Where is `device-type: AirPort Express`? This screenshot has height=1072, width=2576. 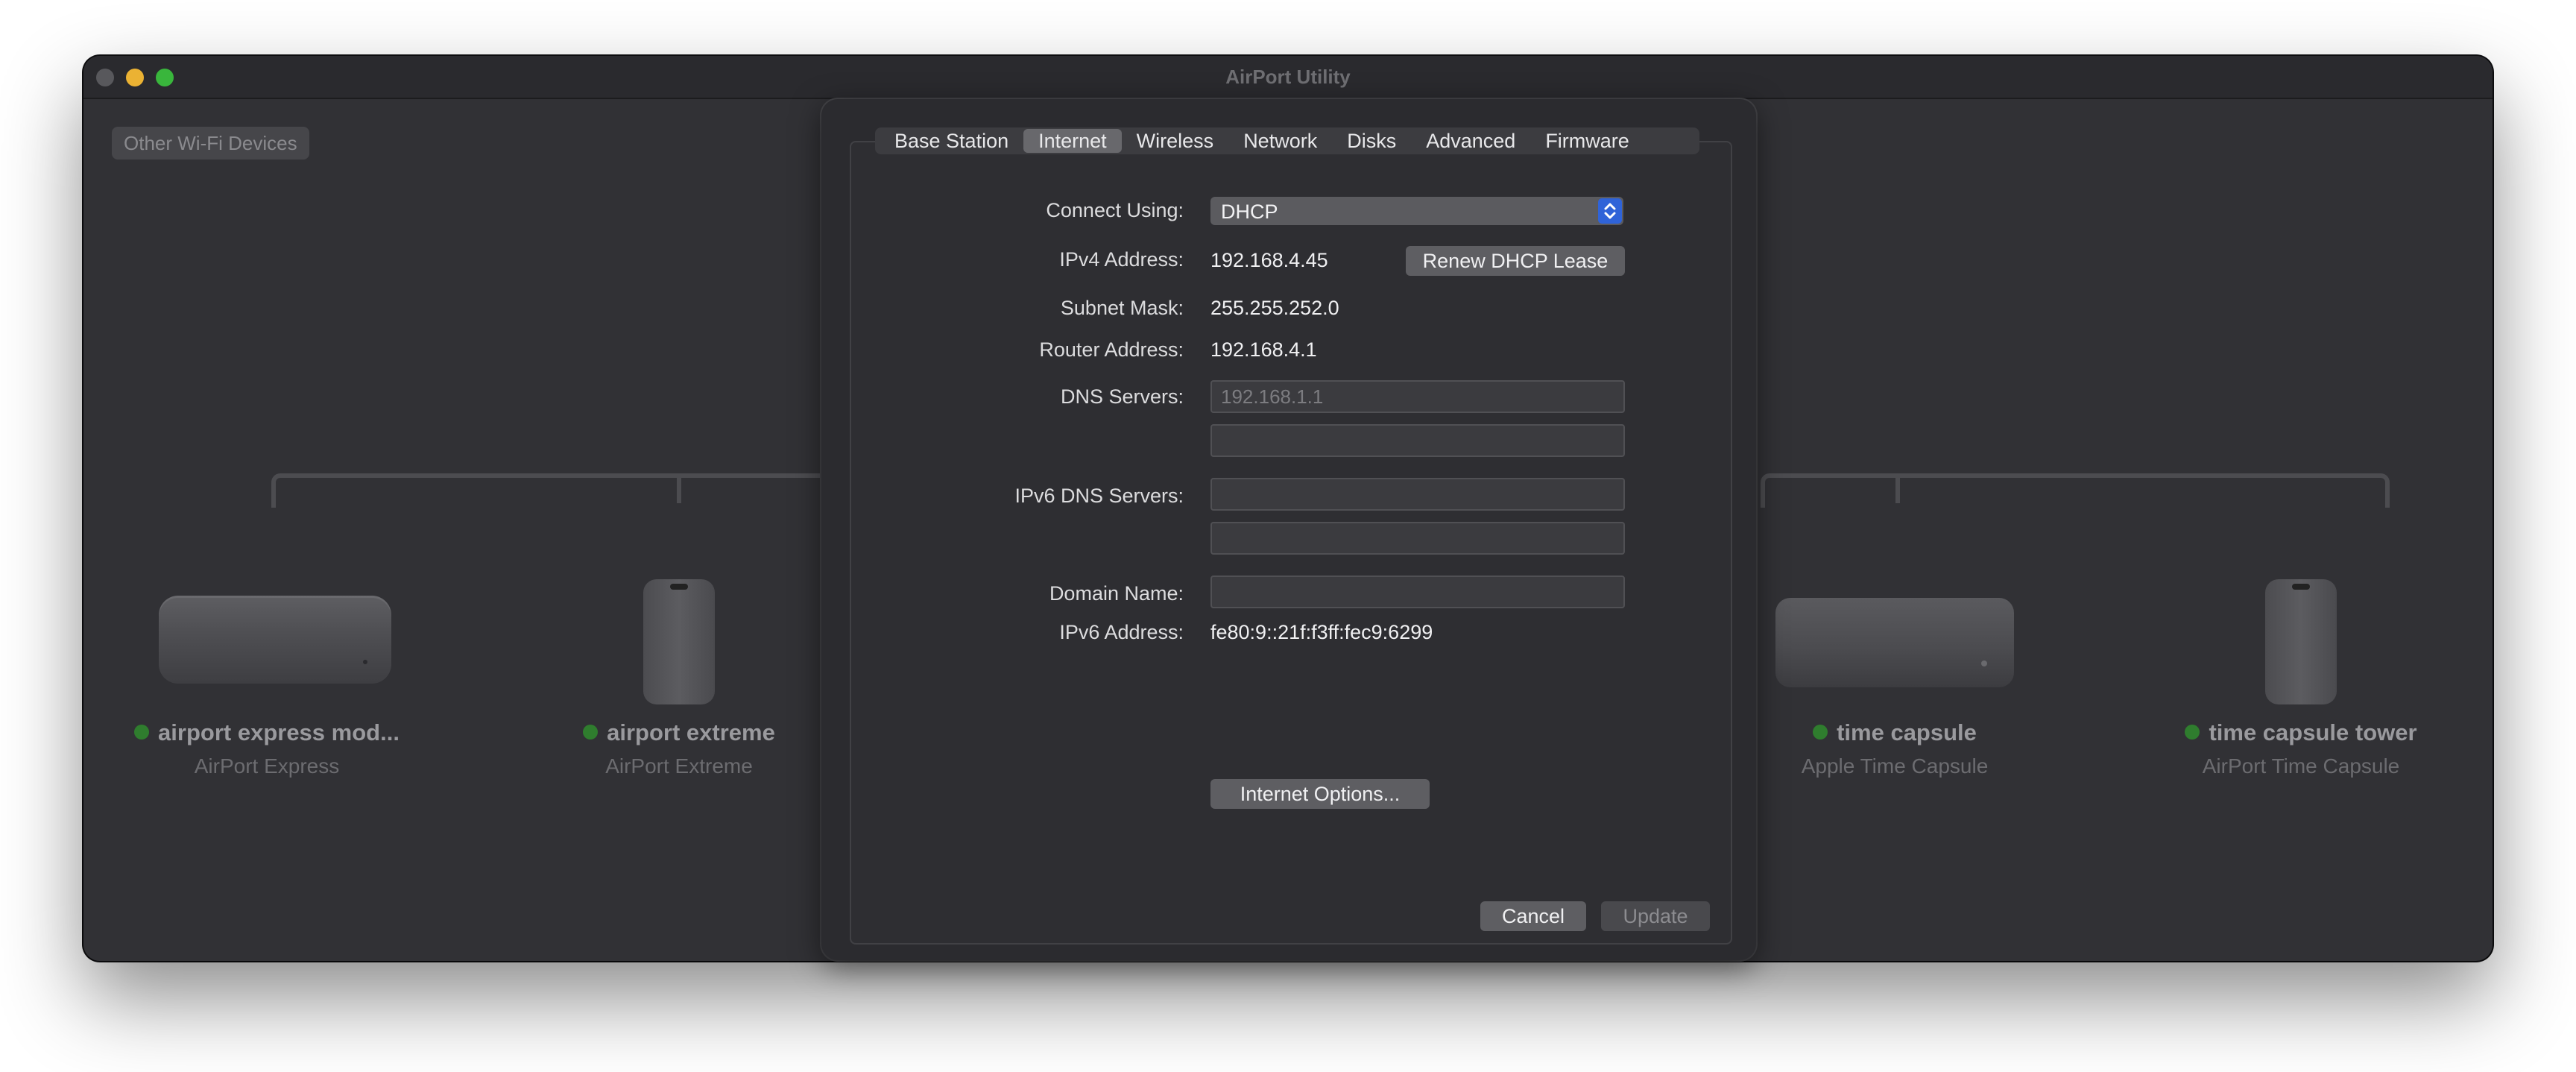 device-type: AirPort Express is located at coordinates (267, 766).